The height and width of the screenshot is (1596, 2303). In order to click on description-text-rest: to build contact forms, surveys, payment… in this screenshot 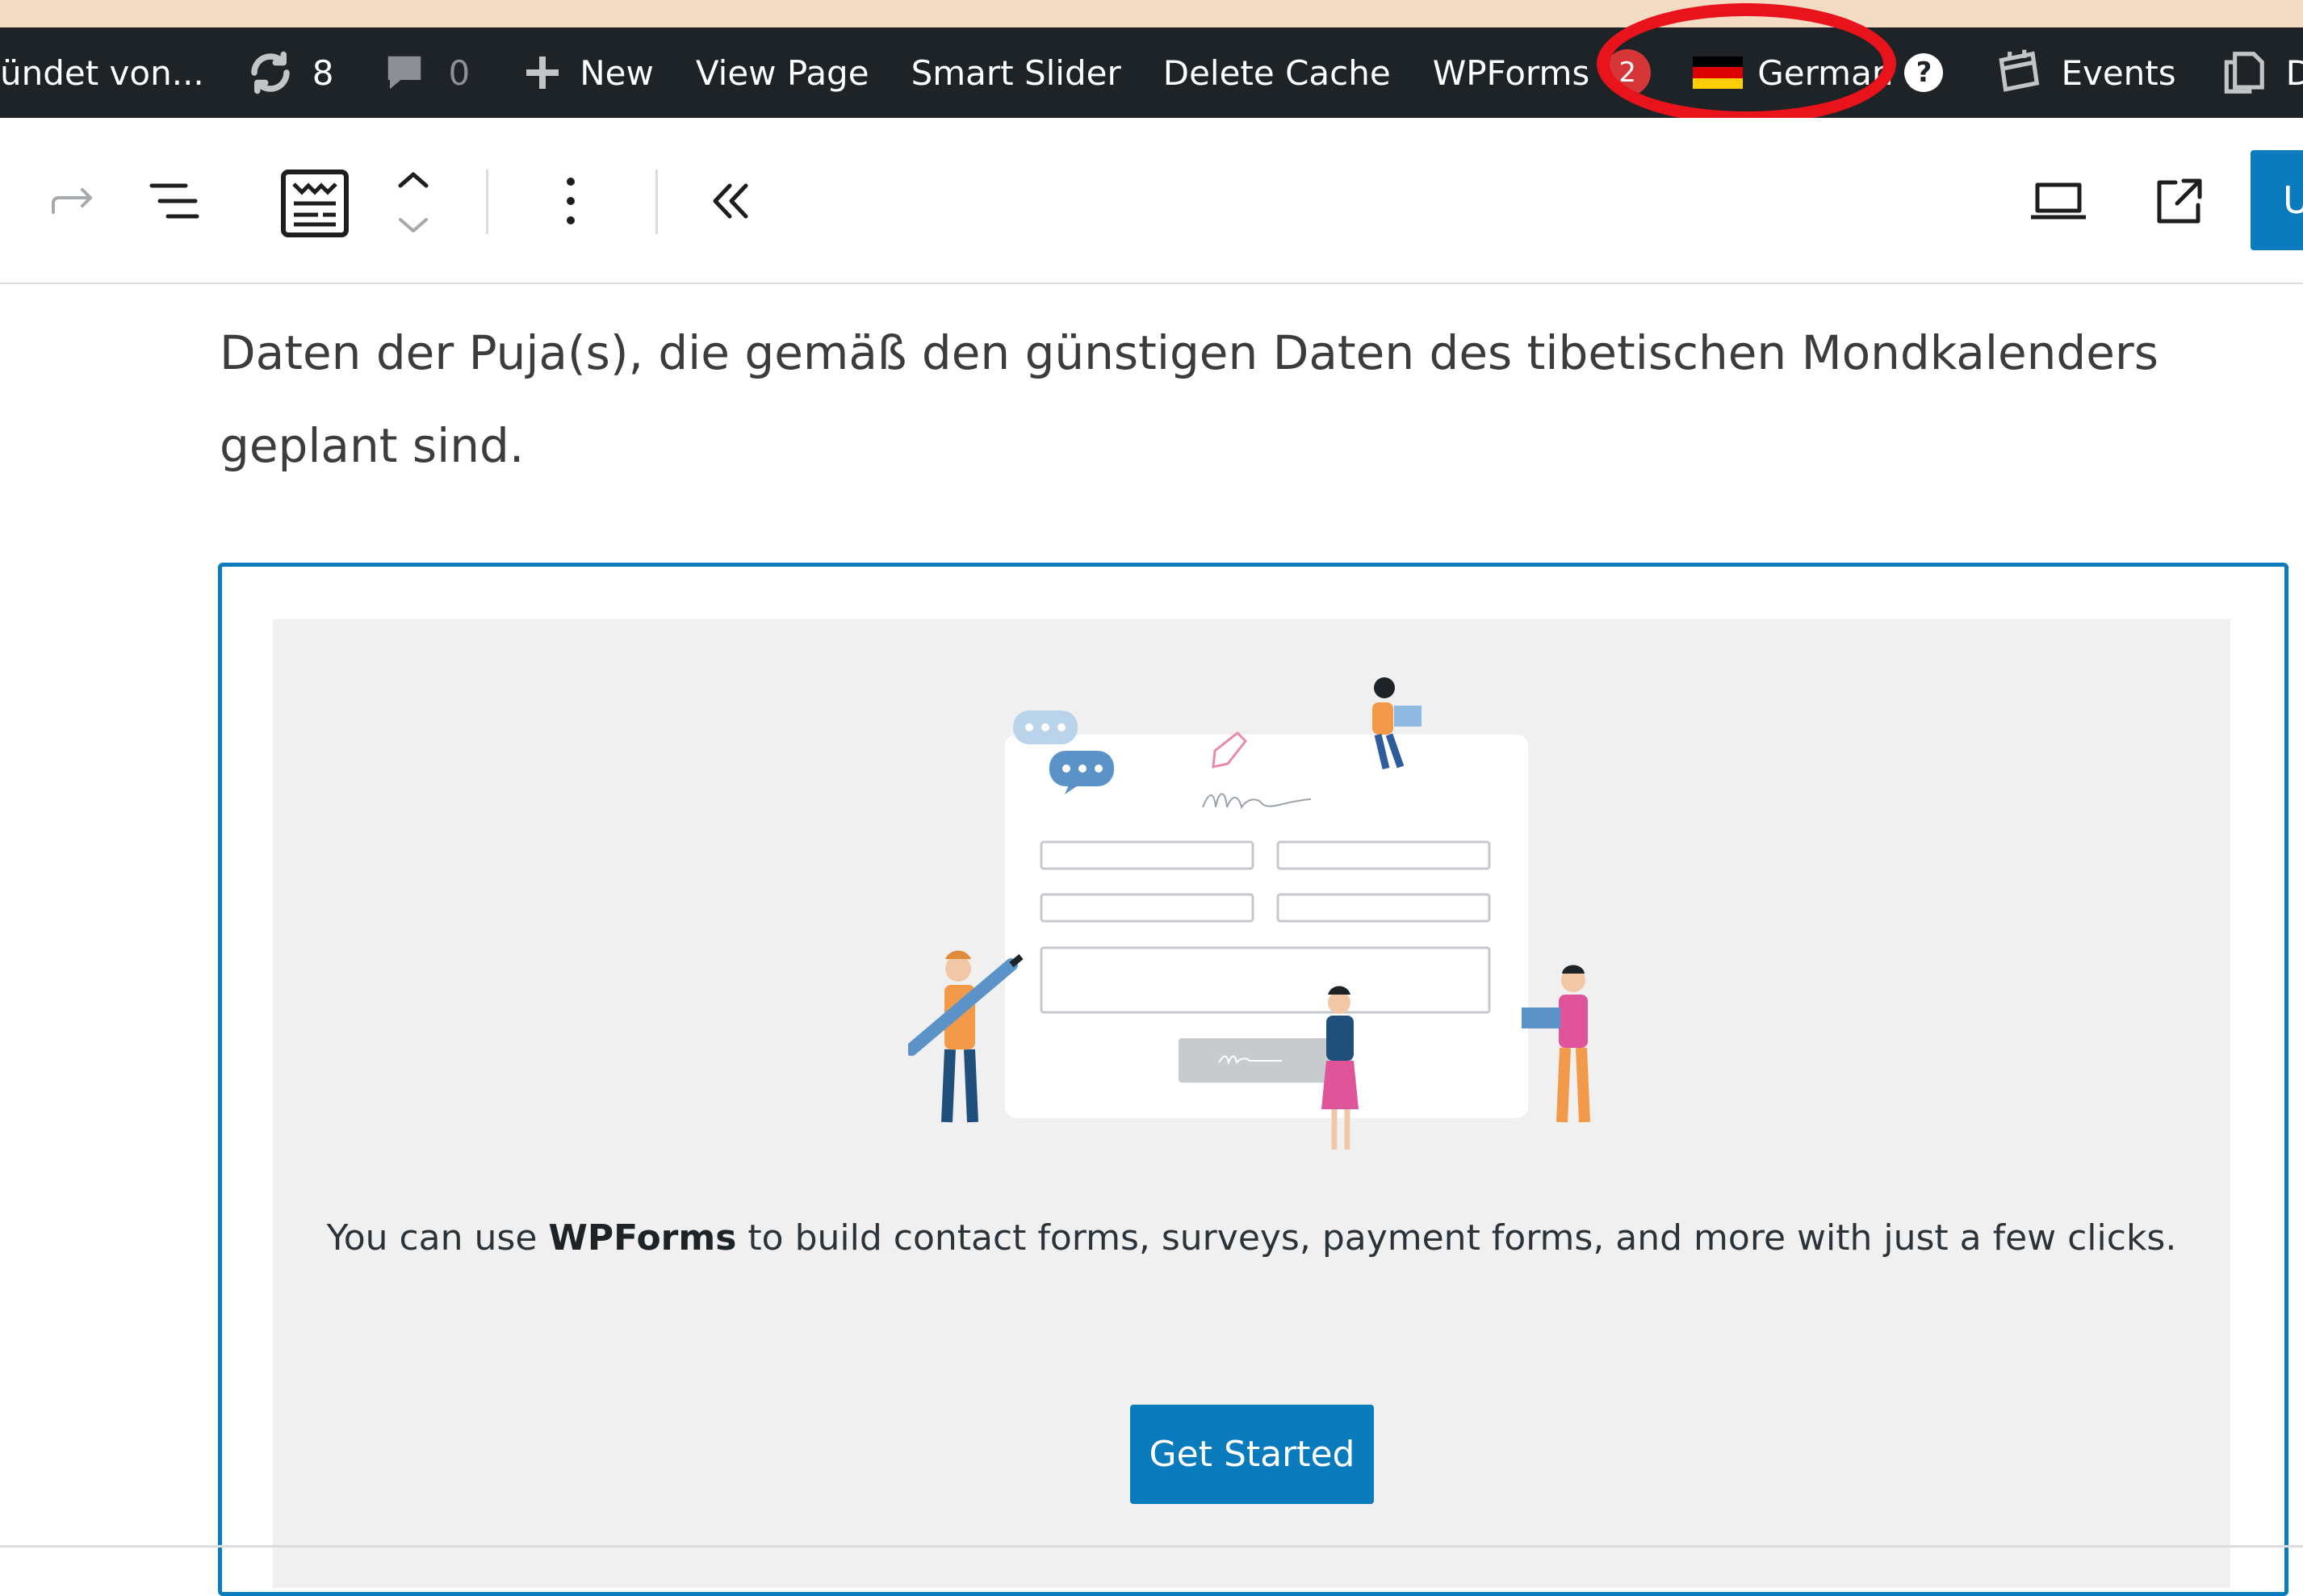, I will do `click(1457, 1238)`.